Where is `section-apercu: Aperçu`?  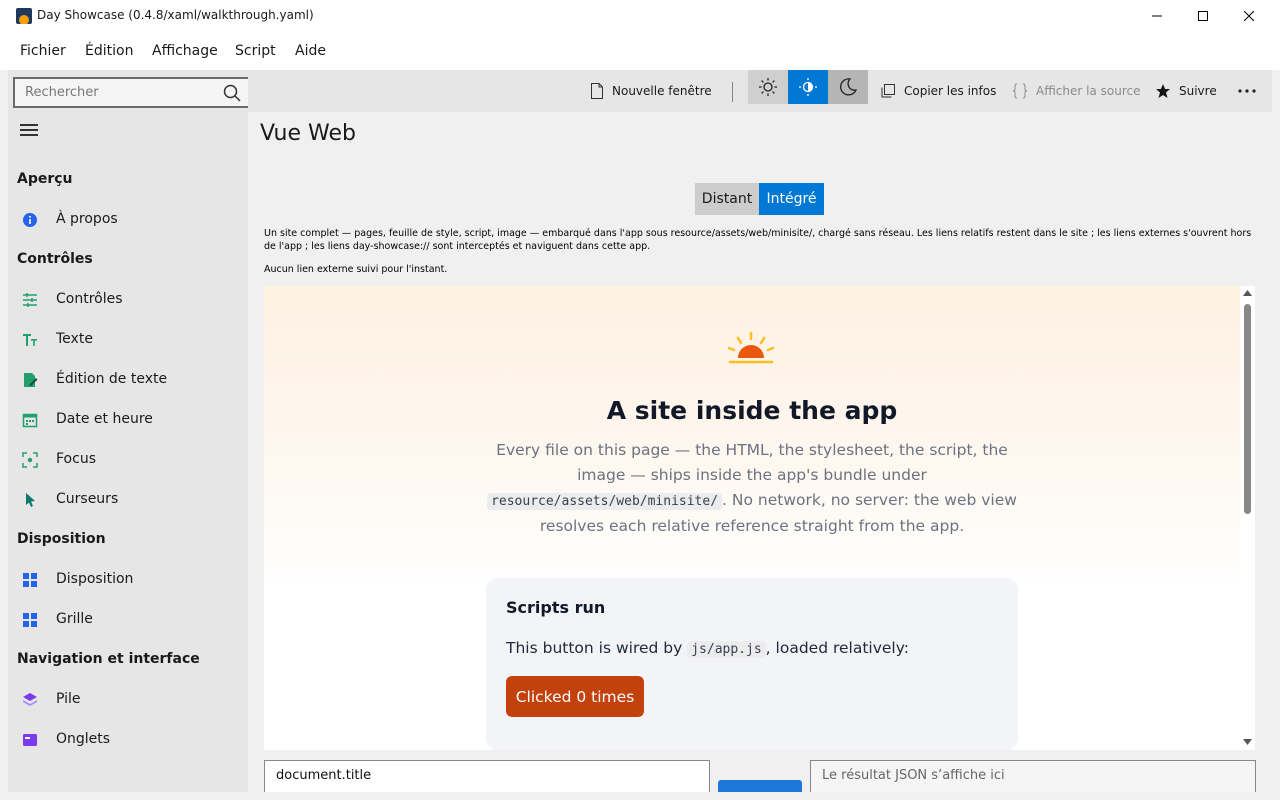
section-apercu: Aperçu is located at coordinates (45, 179).